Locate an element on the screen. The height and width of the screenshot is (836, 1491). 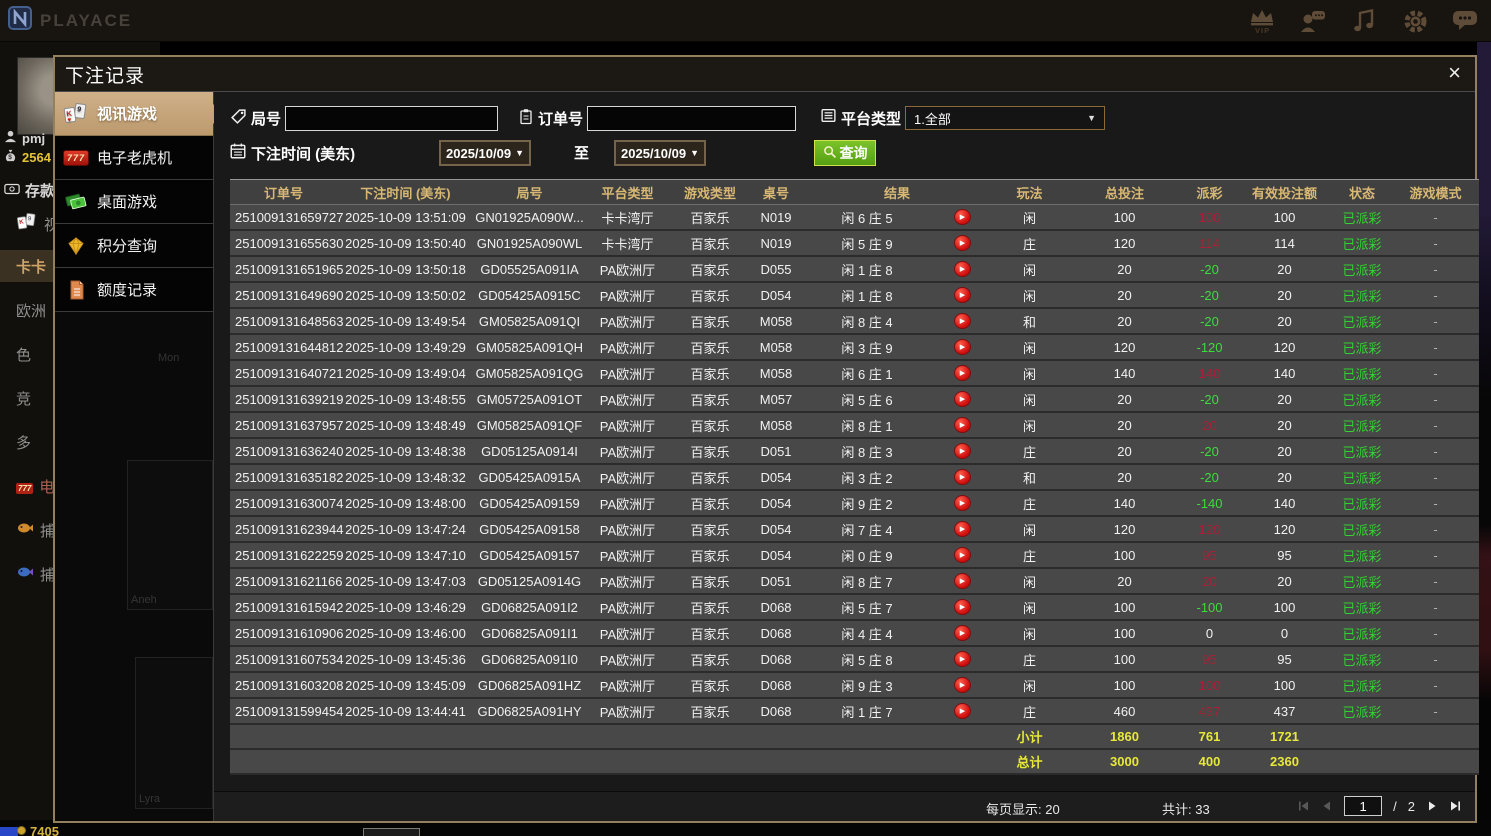
support-icon is located at coordinates (1313, 21).